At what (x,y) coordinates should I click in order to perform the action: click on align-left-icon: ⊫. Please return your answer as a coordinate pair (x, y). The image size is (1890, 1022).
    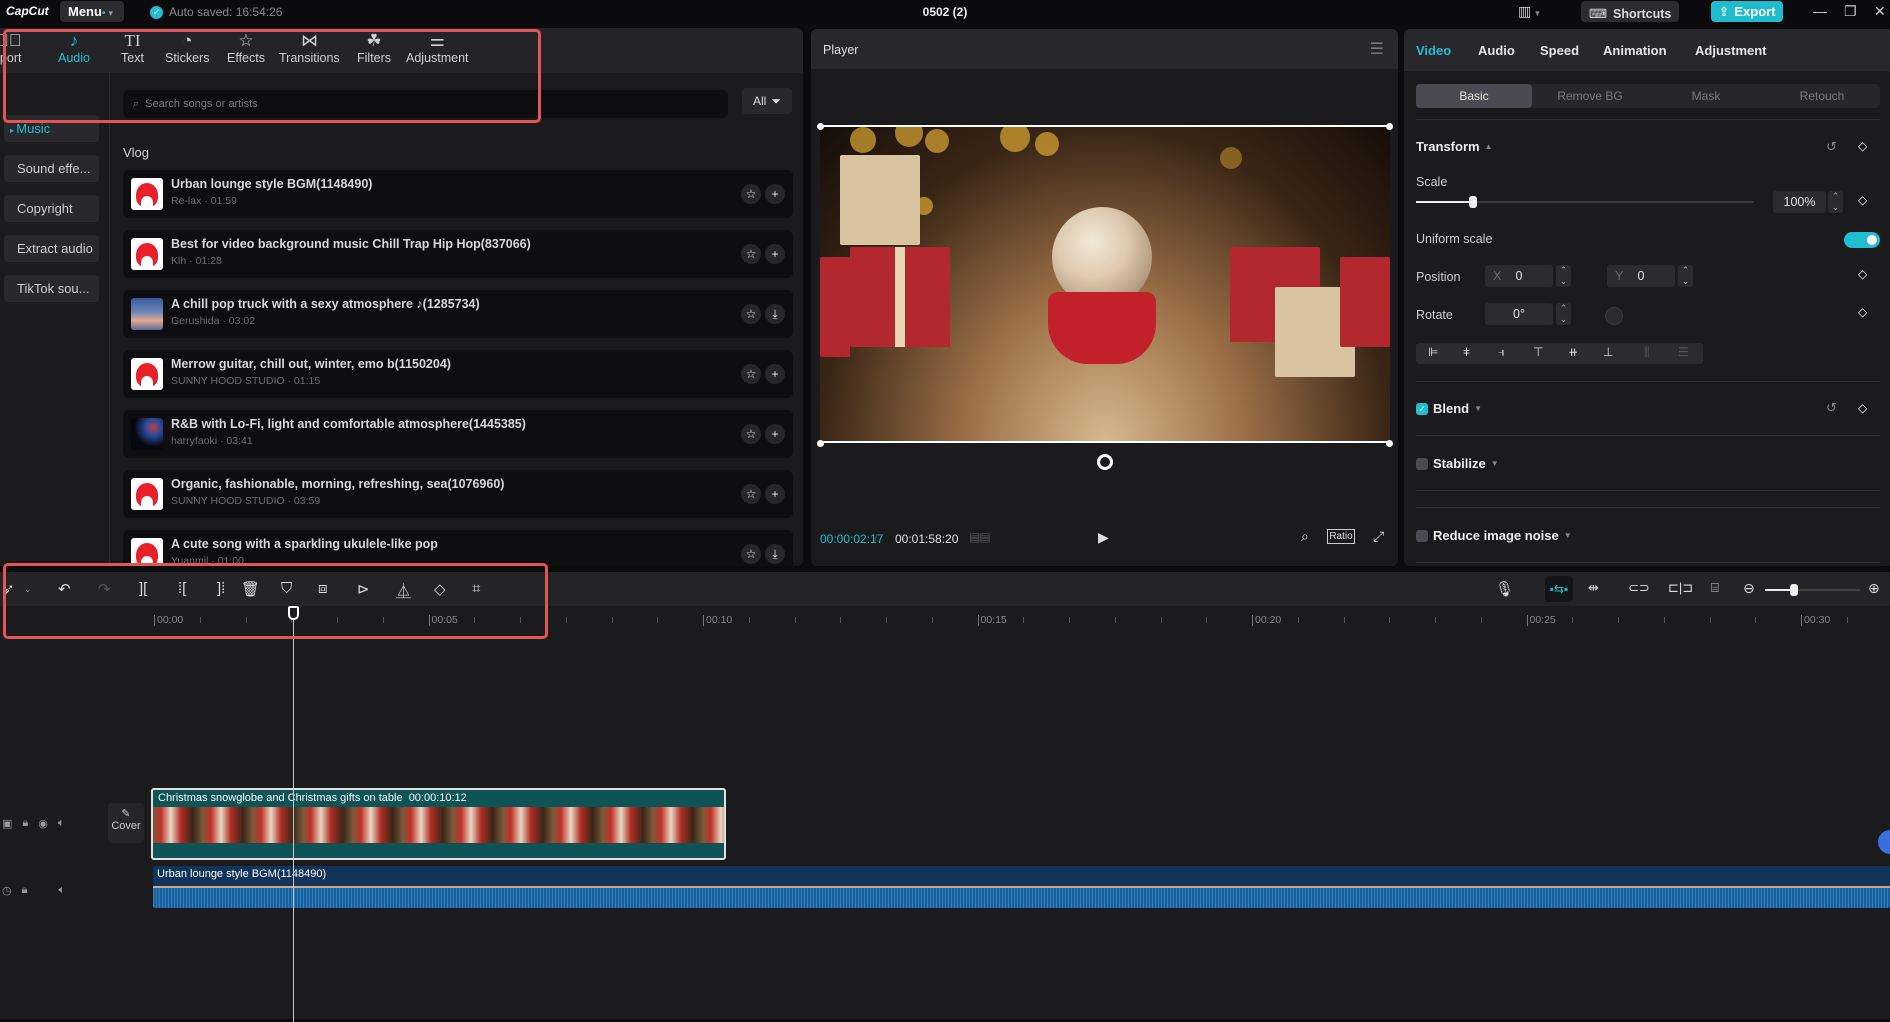
    Looking at the image, I should click on (1433, 352).